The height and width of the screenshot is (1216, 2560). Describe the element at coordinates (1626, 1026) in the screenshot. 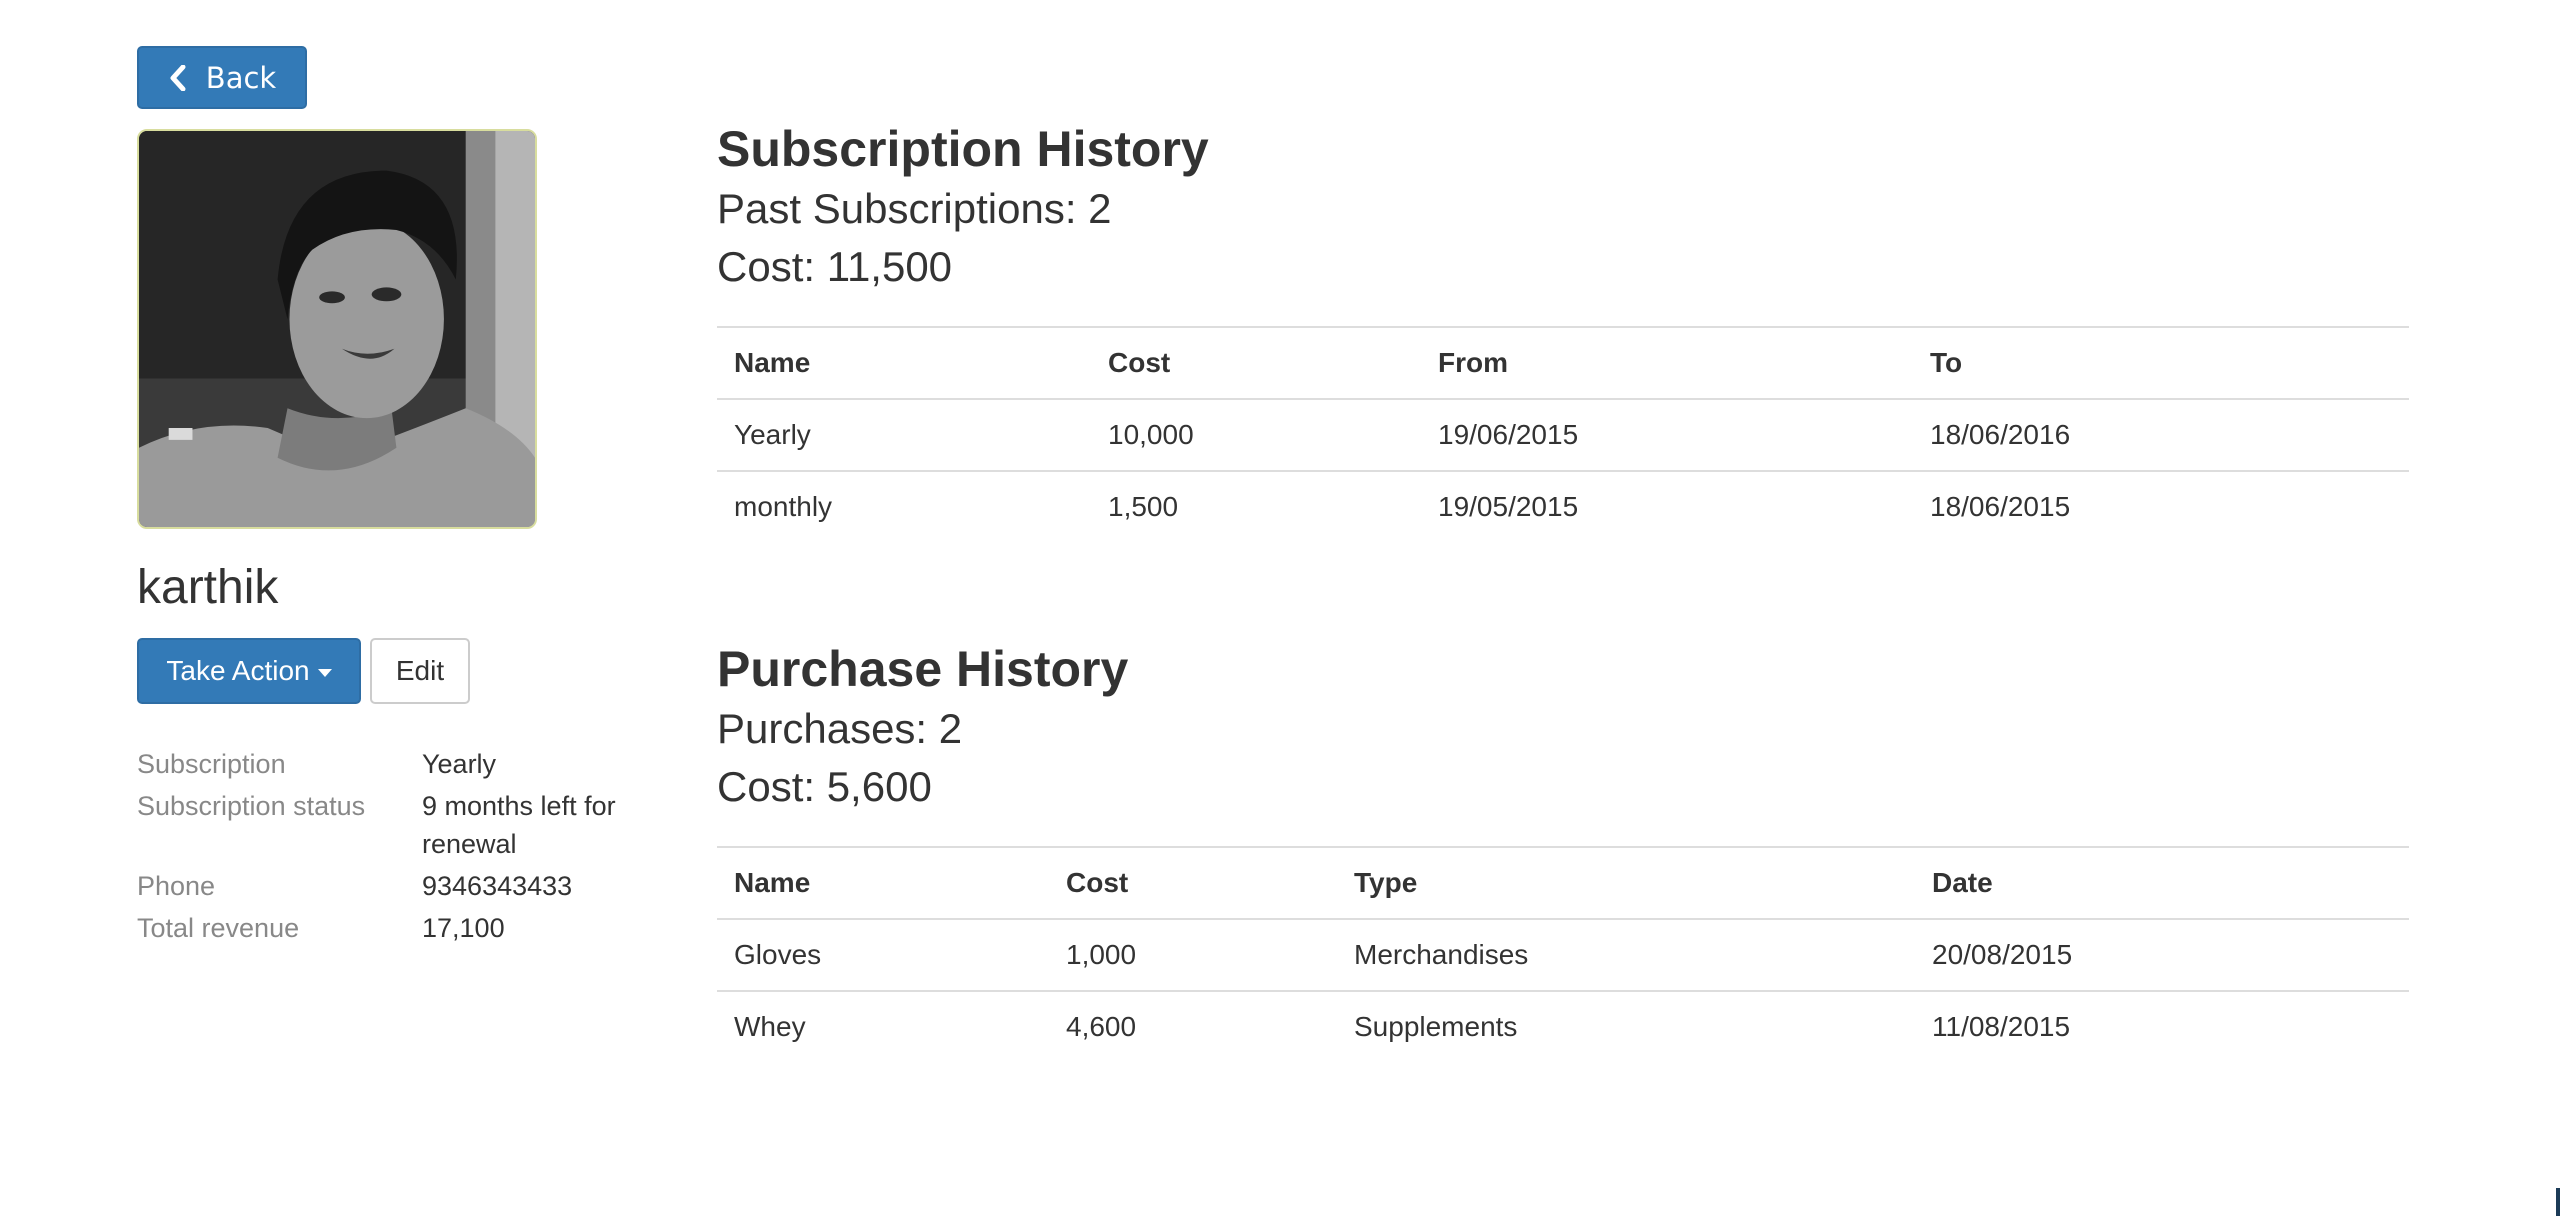

I see `table-cell: Supplements` at that location.